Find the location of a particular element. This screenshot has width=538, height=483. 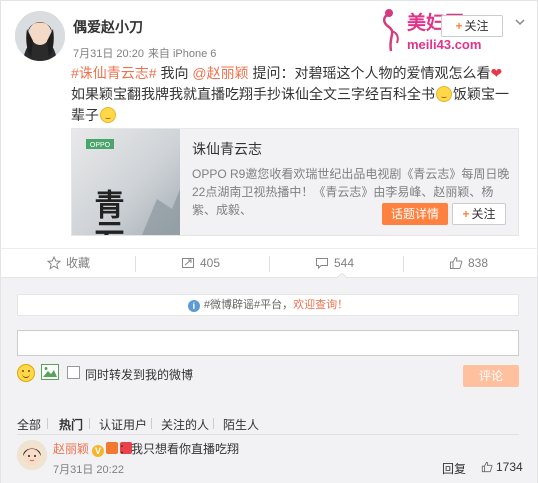

image-upload-icon is located at coordinates (50, 372).